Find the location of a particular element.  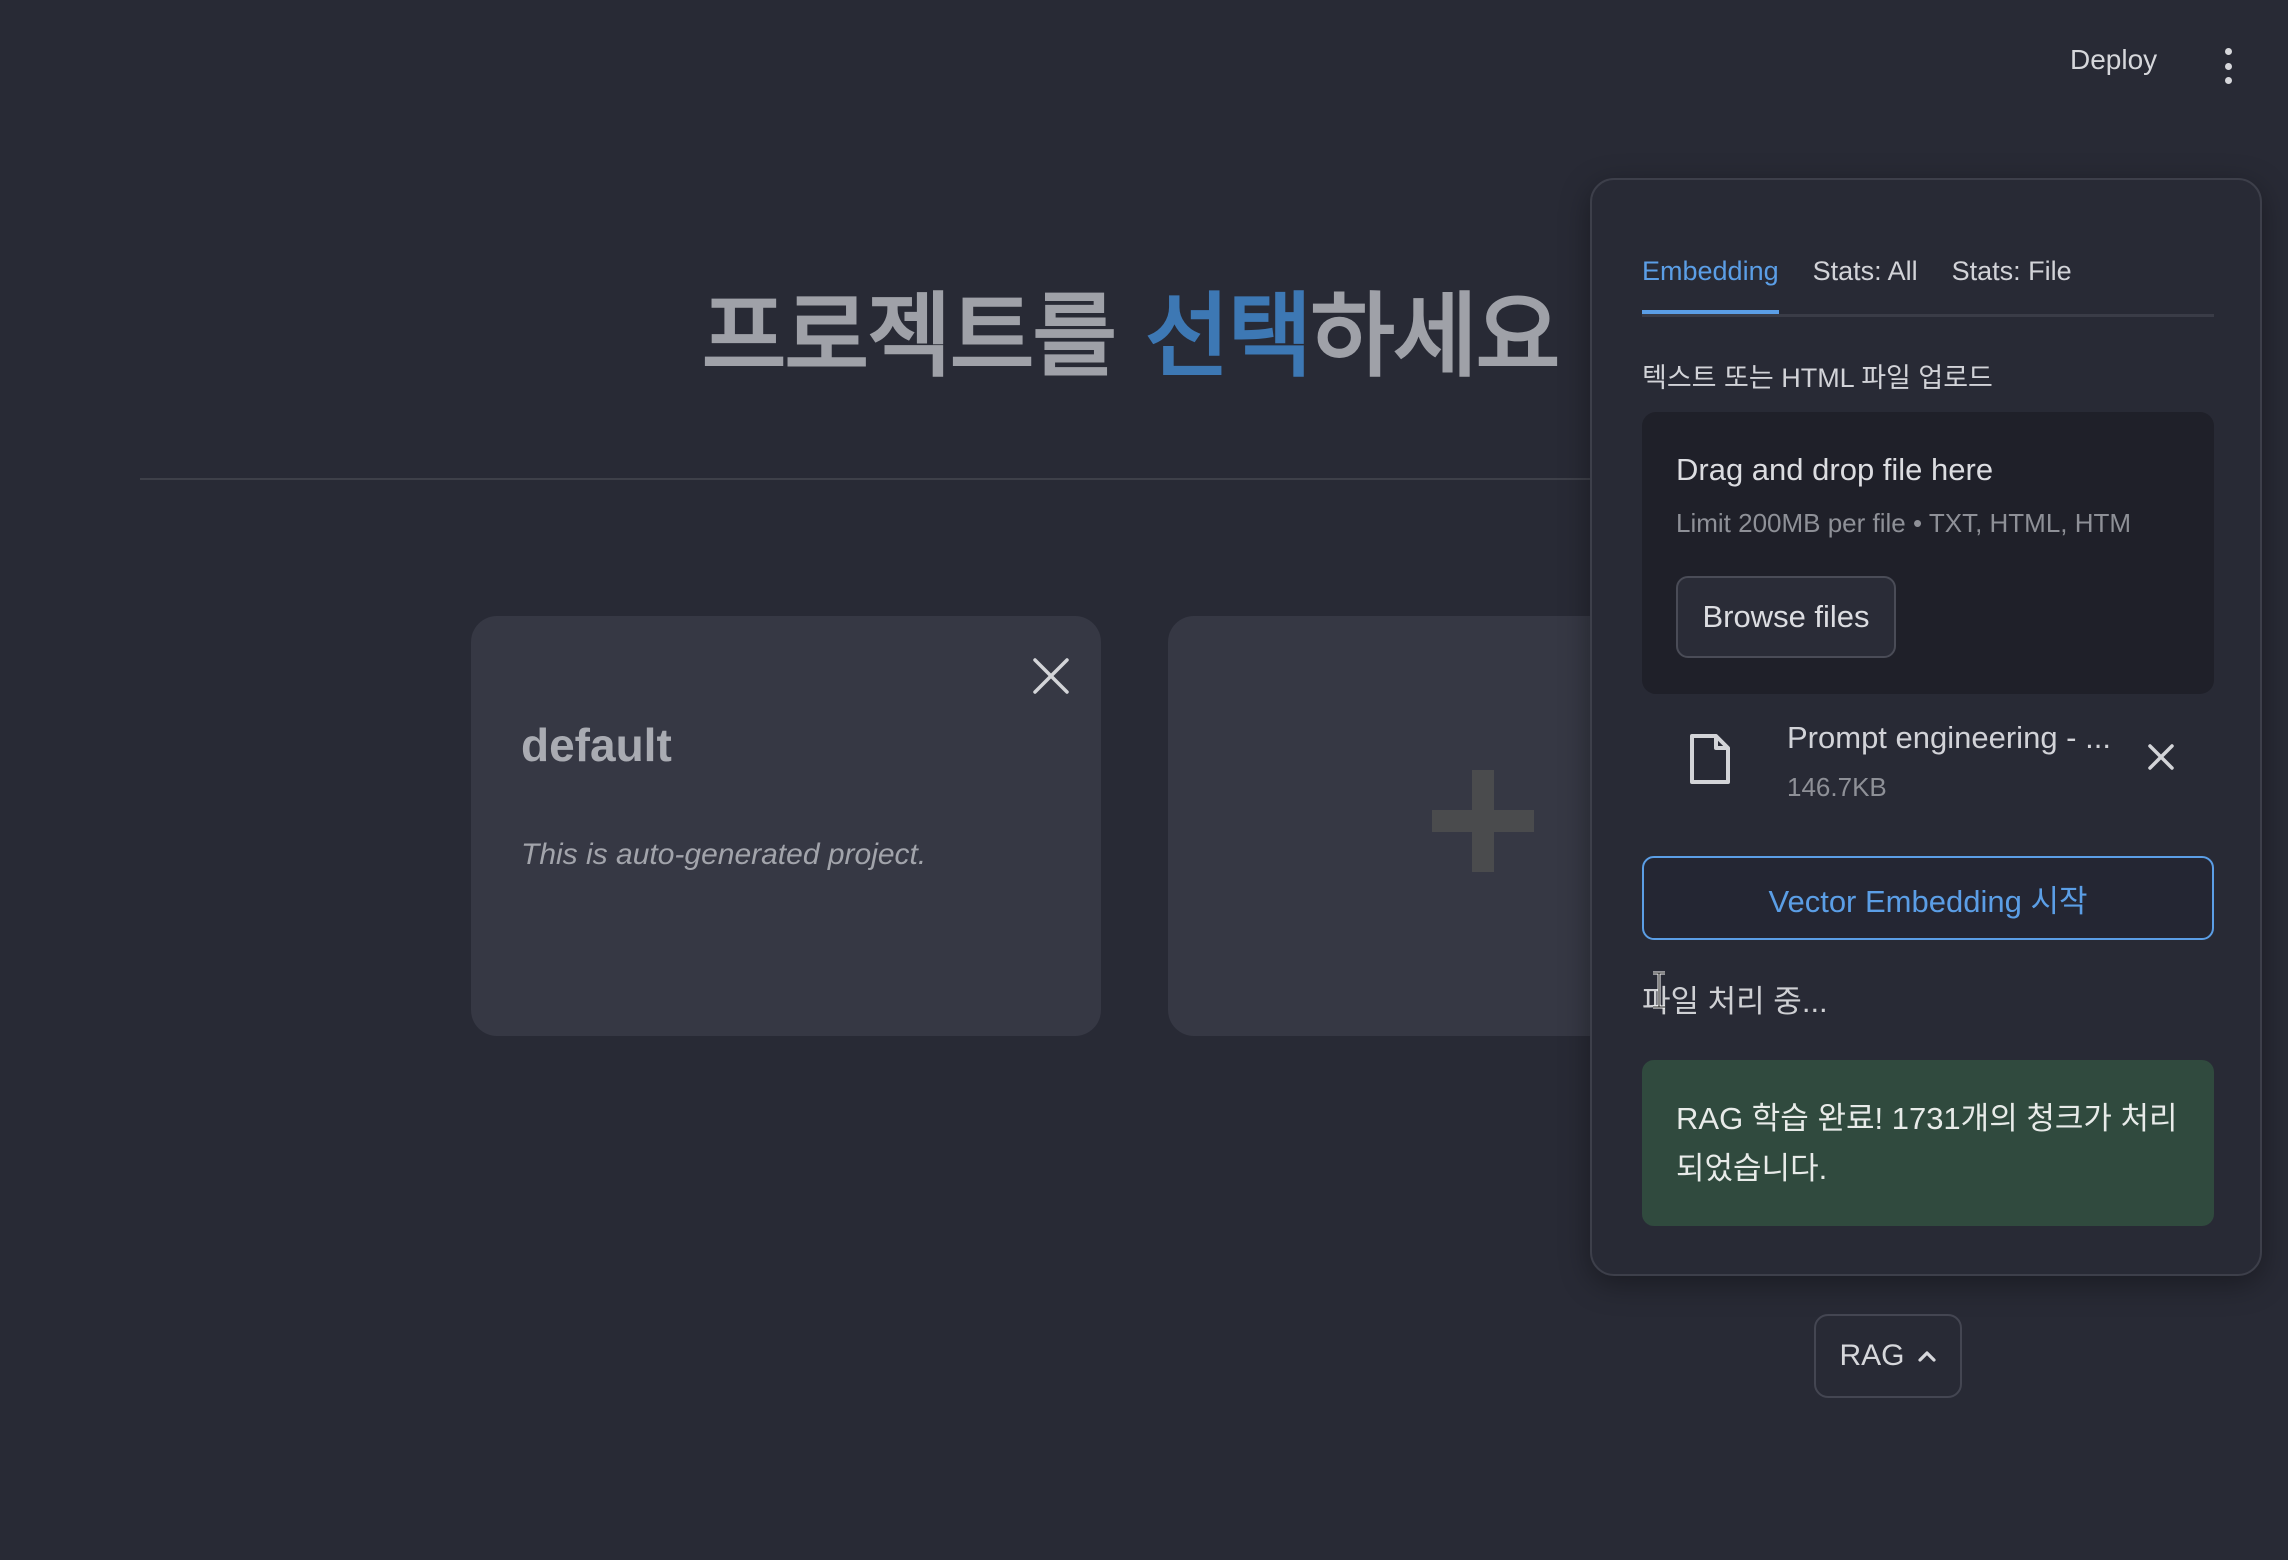

close-icon is located at coordinates (1051, 676).